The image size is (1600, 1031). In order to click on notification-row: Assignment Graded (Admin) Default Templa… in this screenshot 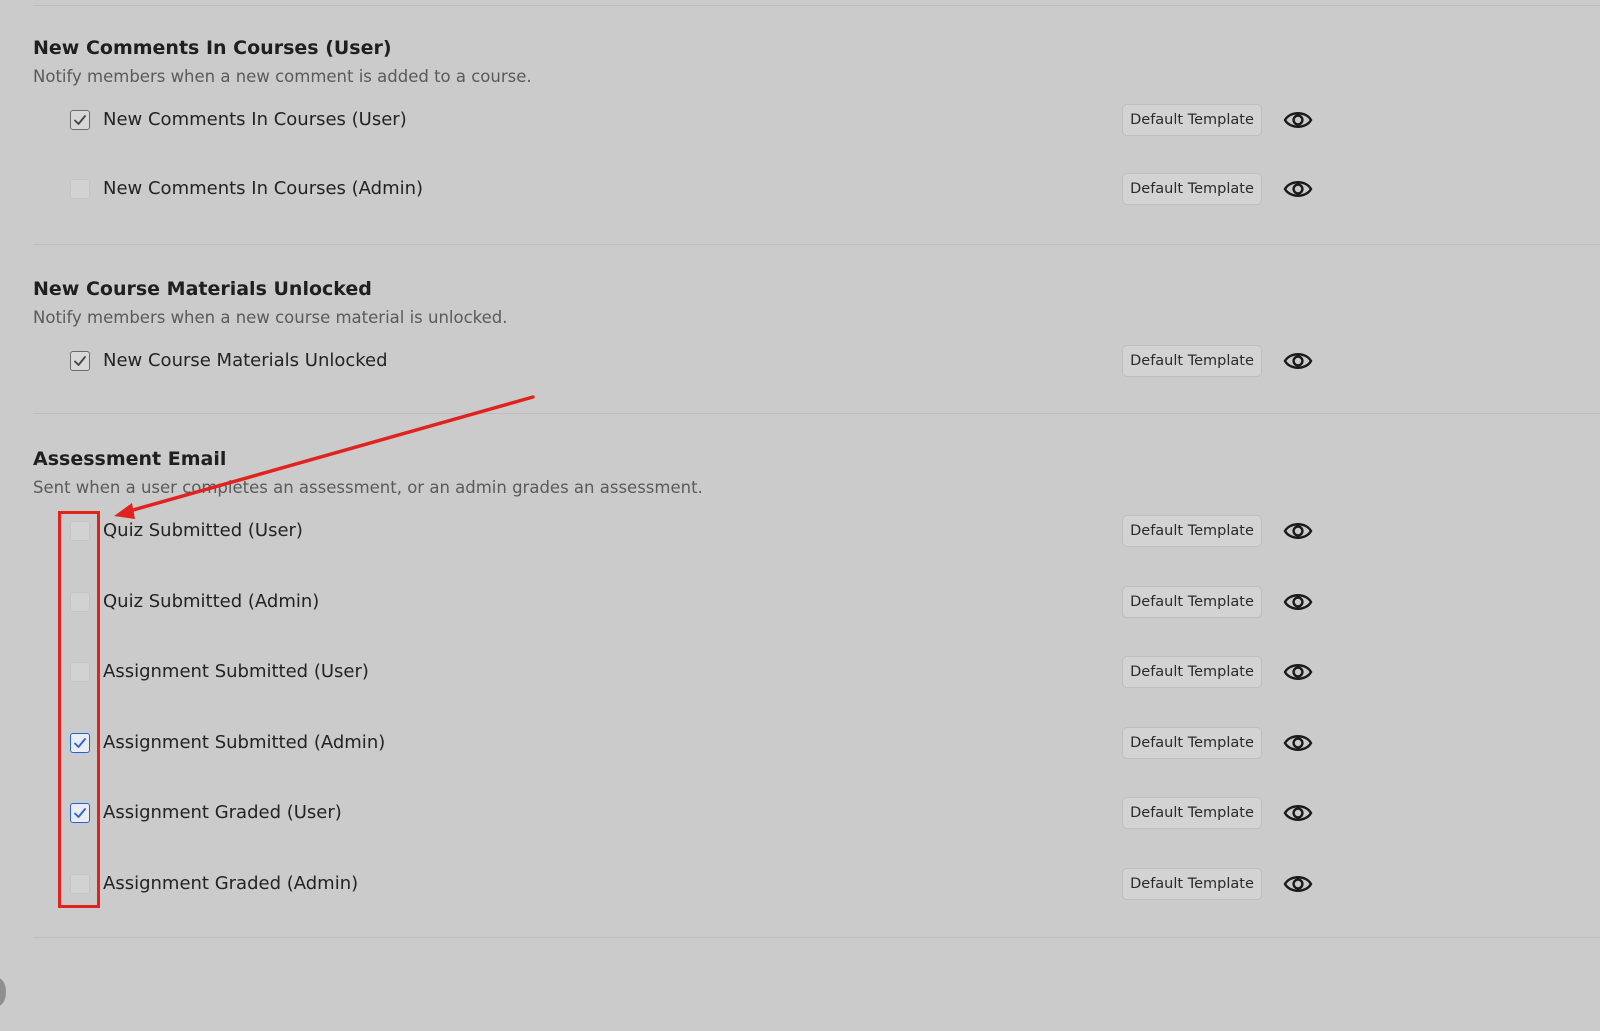, I will do `click(800, 885)`.